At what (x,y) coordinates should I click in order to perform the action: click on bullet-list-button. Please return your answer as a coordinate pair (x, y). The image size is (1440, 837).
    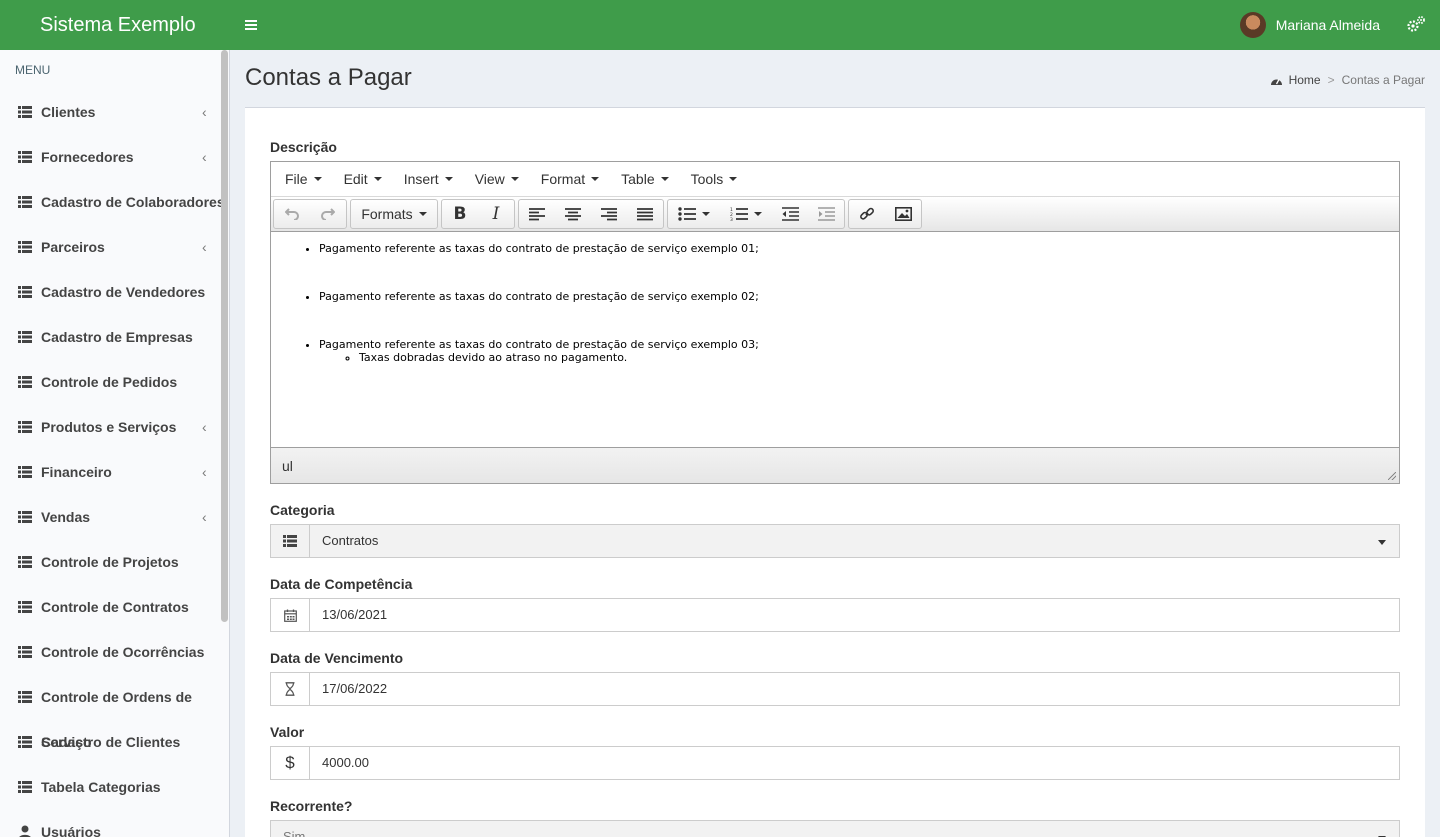
    Looking at the image, I should click on (694, 214).